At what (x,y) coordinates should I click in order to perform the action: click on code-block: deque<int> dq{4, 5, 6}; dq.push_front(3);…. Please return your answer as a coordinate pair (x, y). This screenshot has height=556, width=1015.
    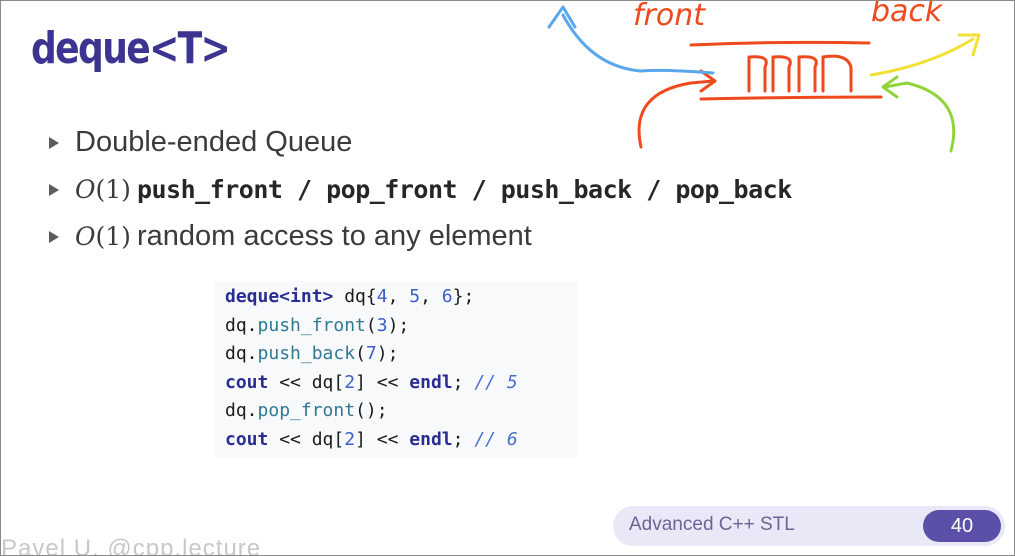
    Looking at the image, I should click on (396, 369).